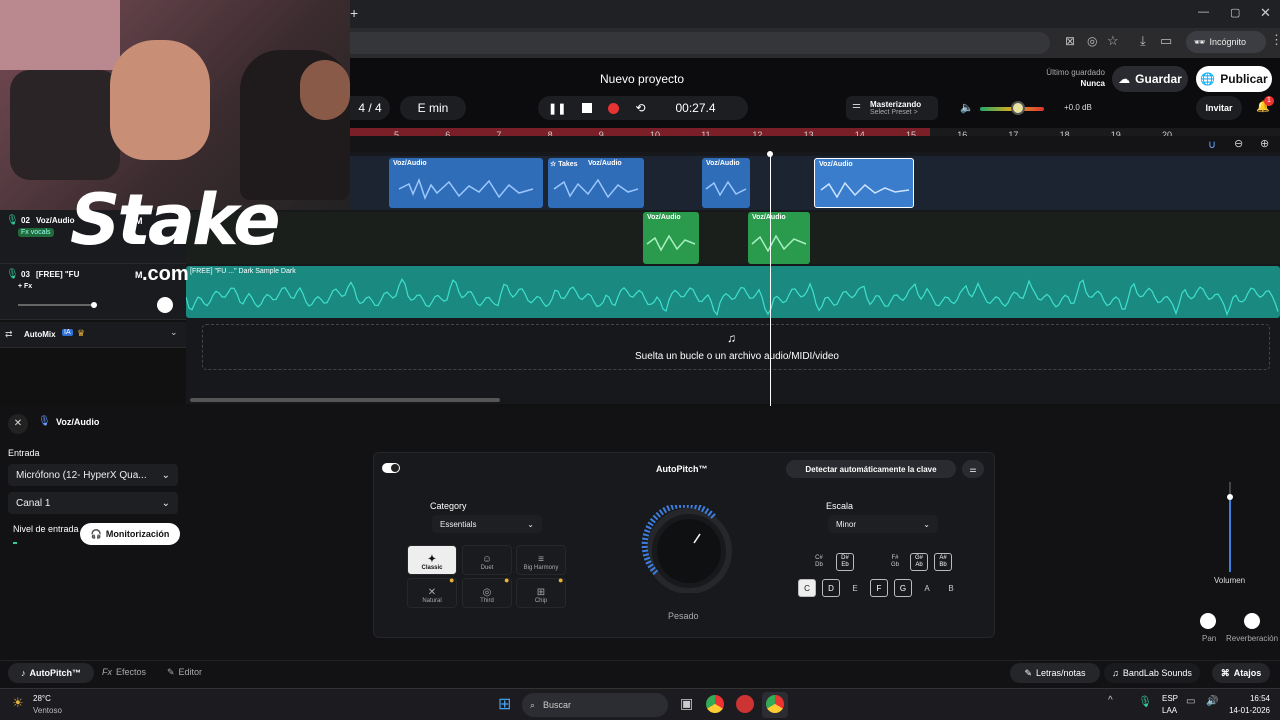 The width and height of the screenshot is (1280, 720). Describe the element at coordinates (25, 286) in the screenshot. I see `add-fx-button: + Fx` at that location.